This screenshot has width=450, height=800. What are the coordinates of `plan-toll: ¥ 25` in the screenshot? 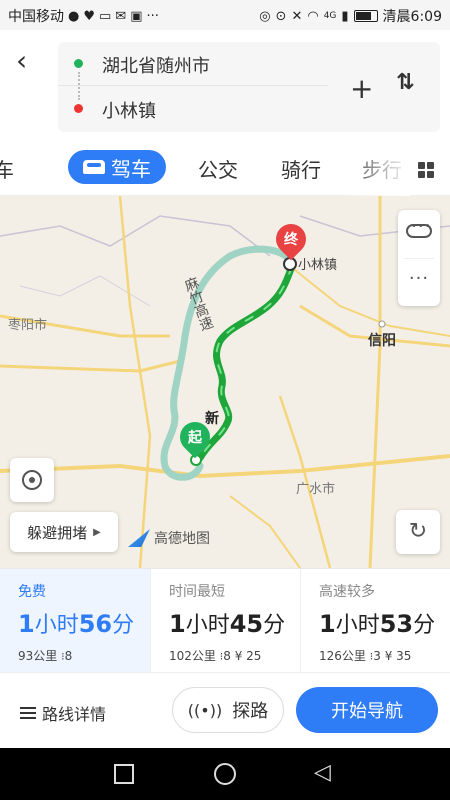 It's located at (248, 656).